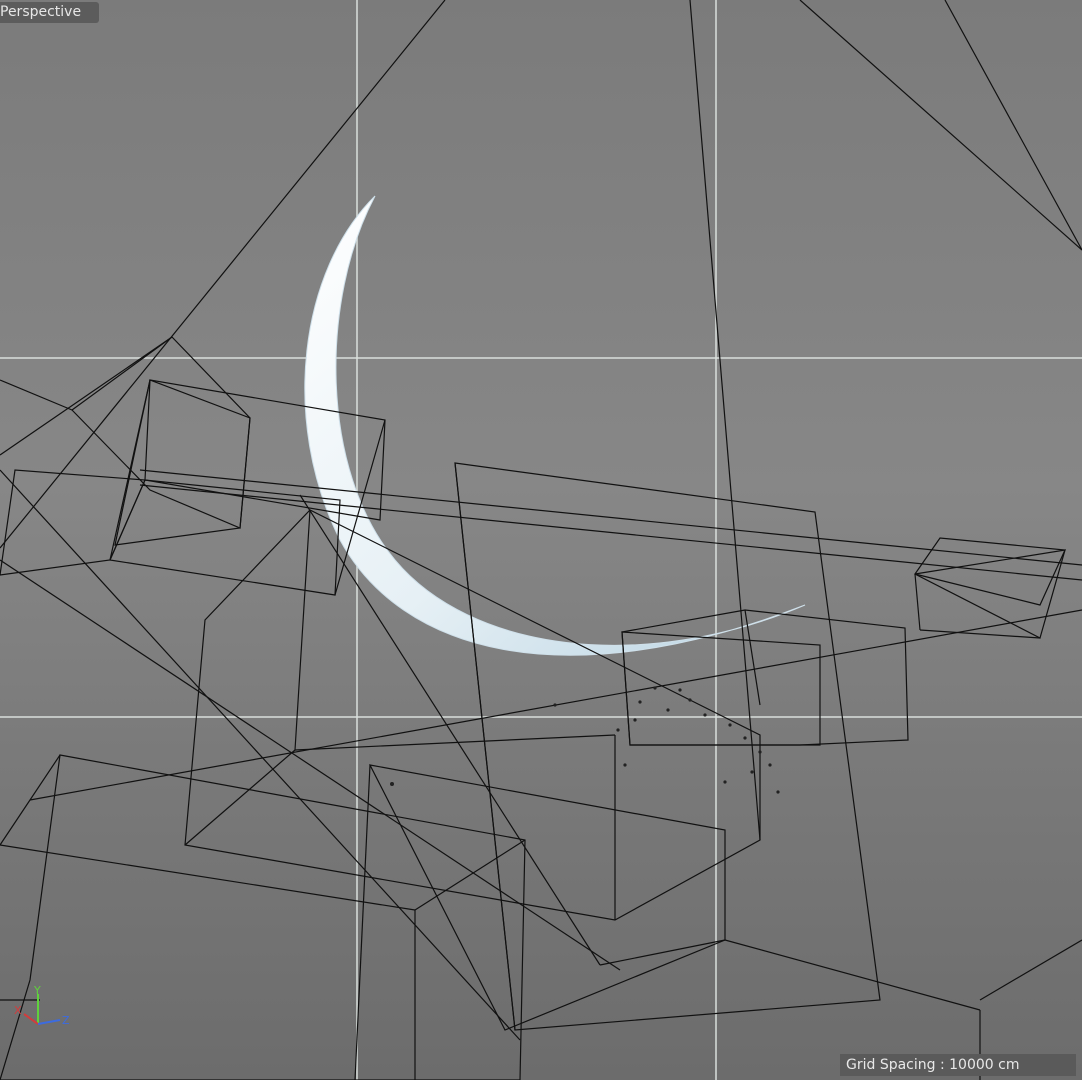 This screenshot has height=1080, width=1082. Describe the element at coordinates (18, 1010) in the screenshot. I see `x-axis-label: X` at that location.